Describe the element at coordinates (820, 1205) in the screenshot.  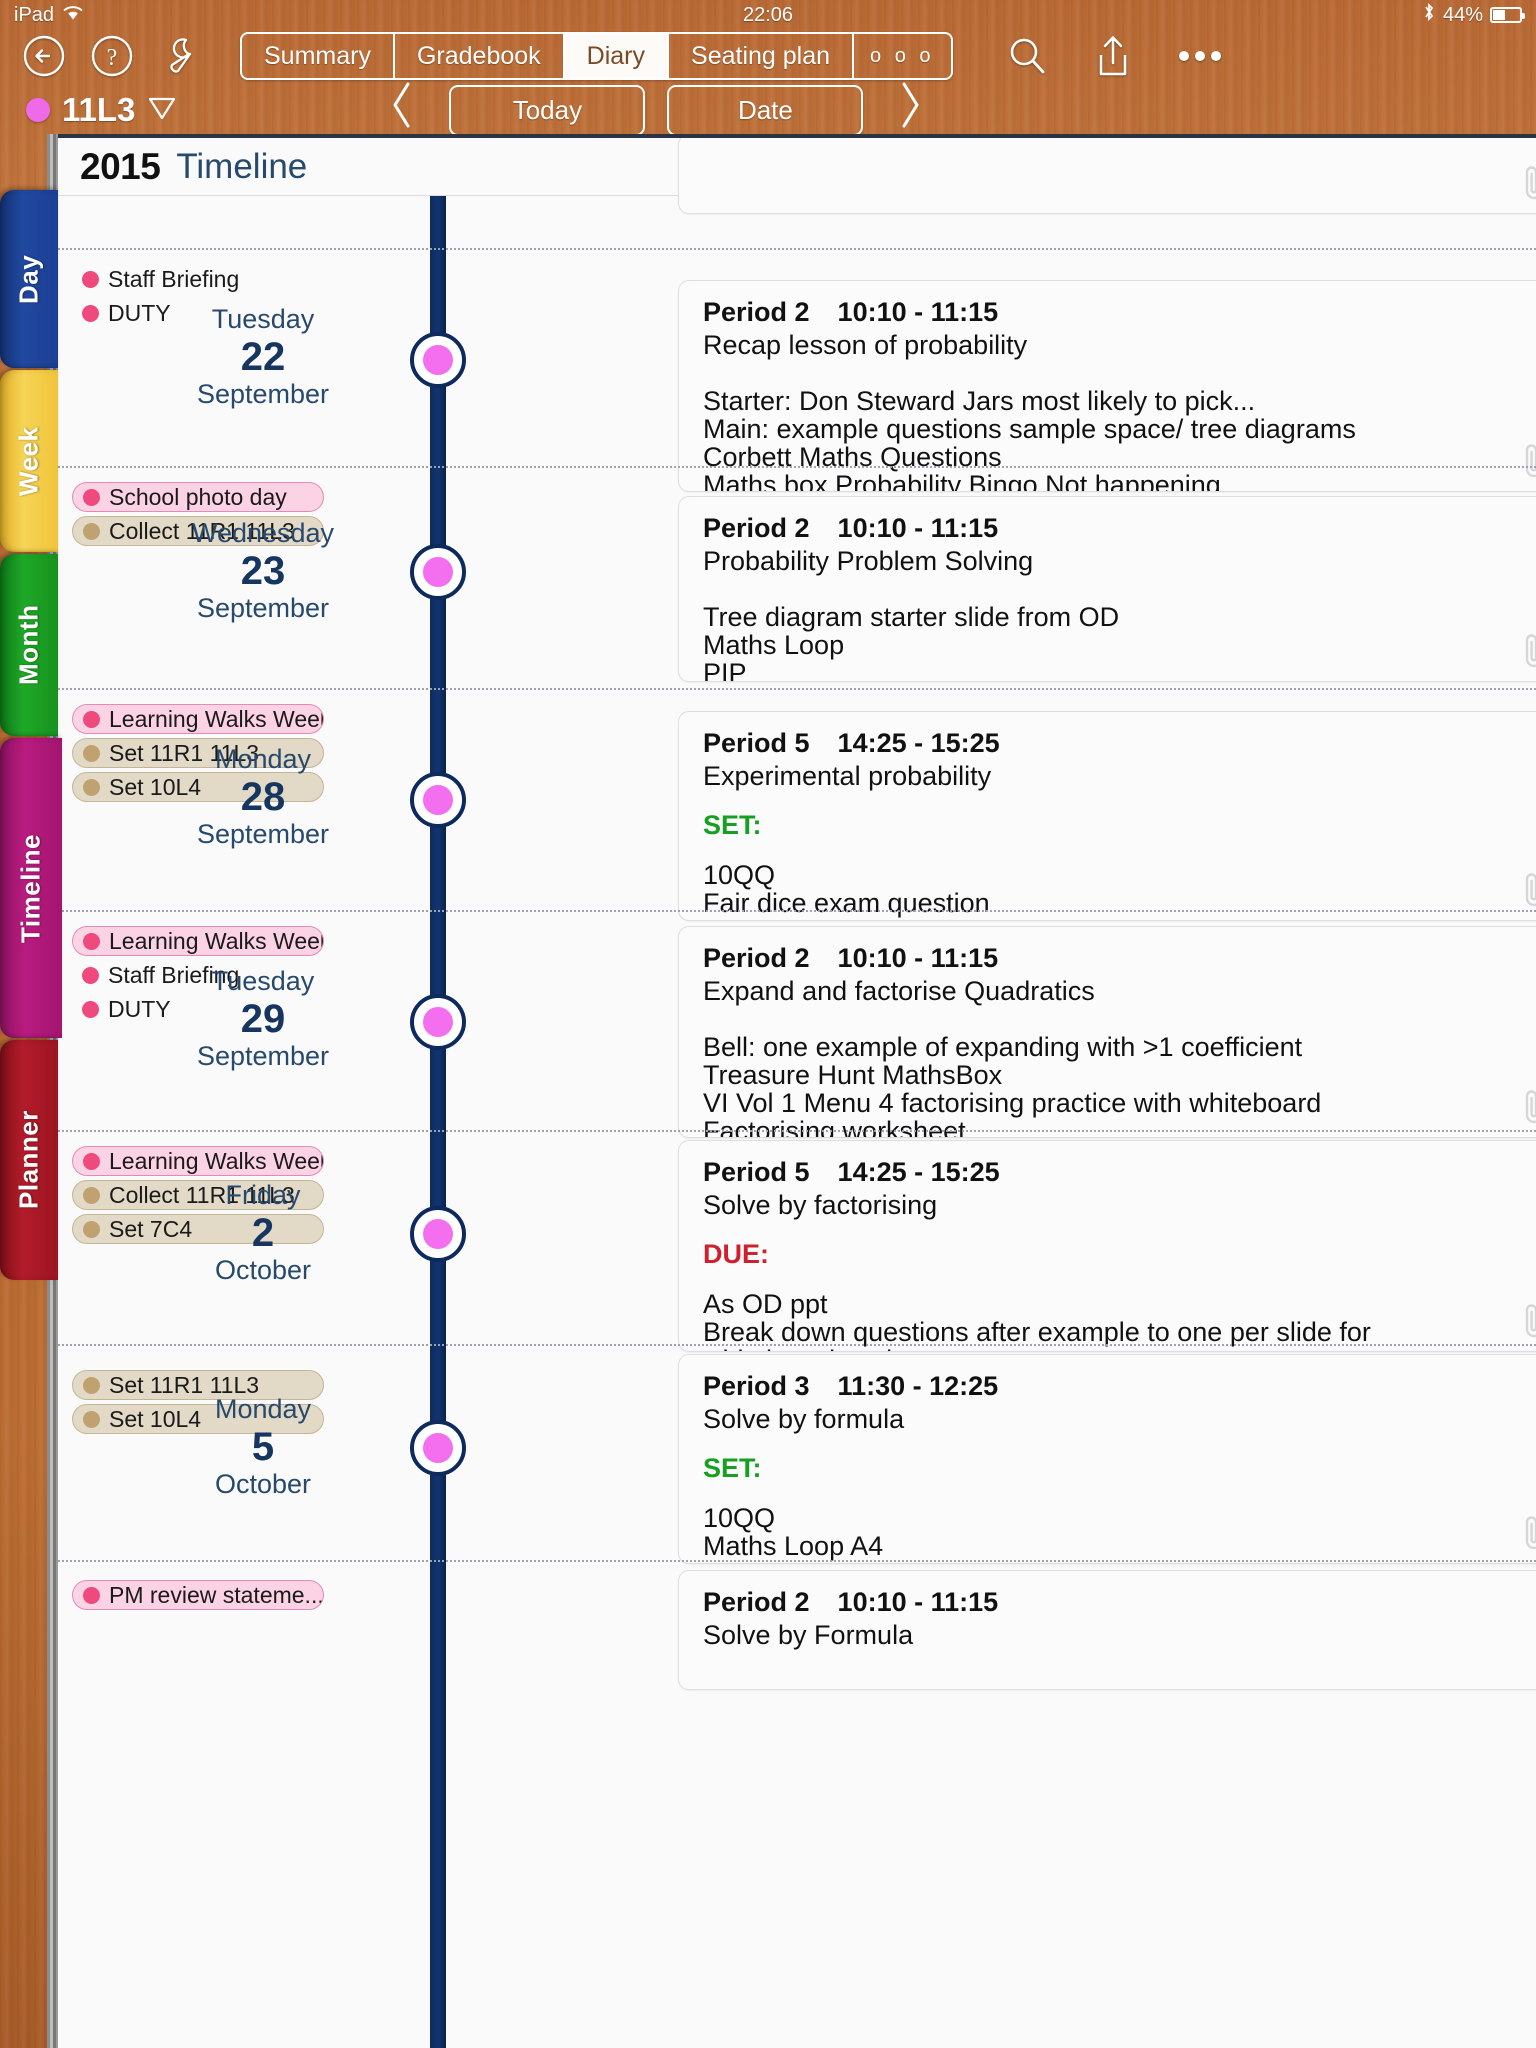
I see `card-title: Solve by factorising` at that location.